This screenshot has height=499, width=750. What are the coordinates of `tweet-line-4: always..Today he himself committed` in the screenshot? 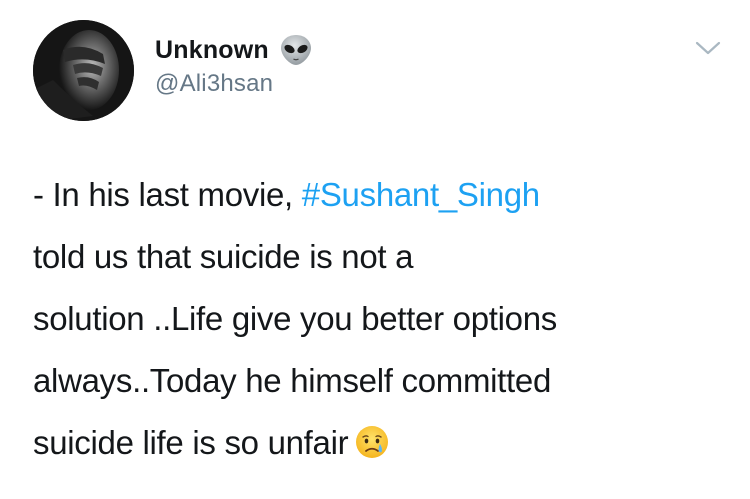 It's located at (292, 380).